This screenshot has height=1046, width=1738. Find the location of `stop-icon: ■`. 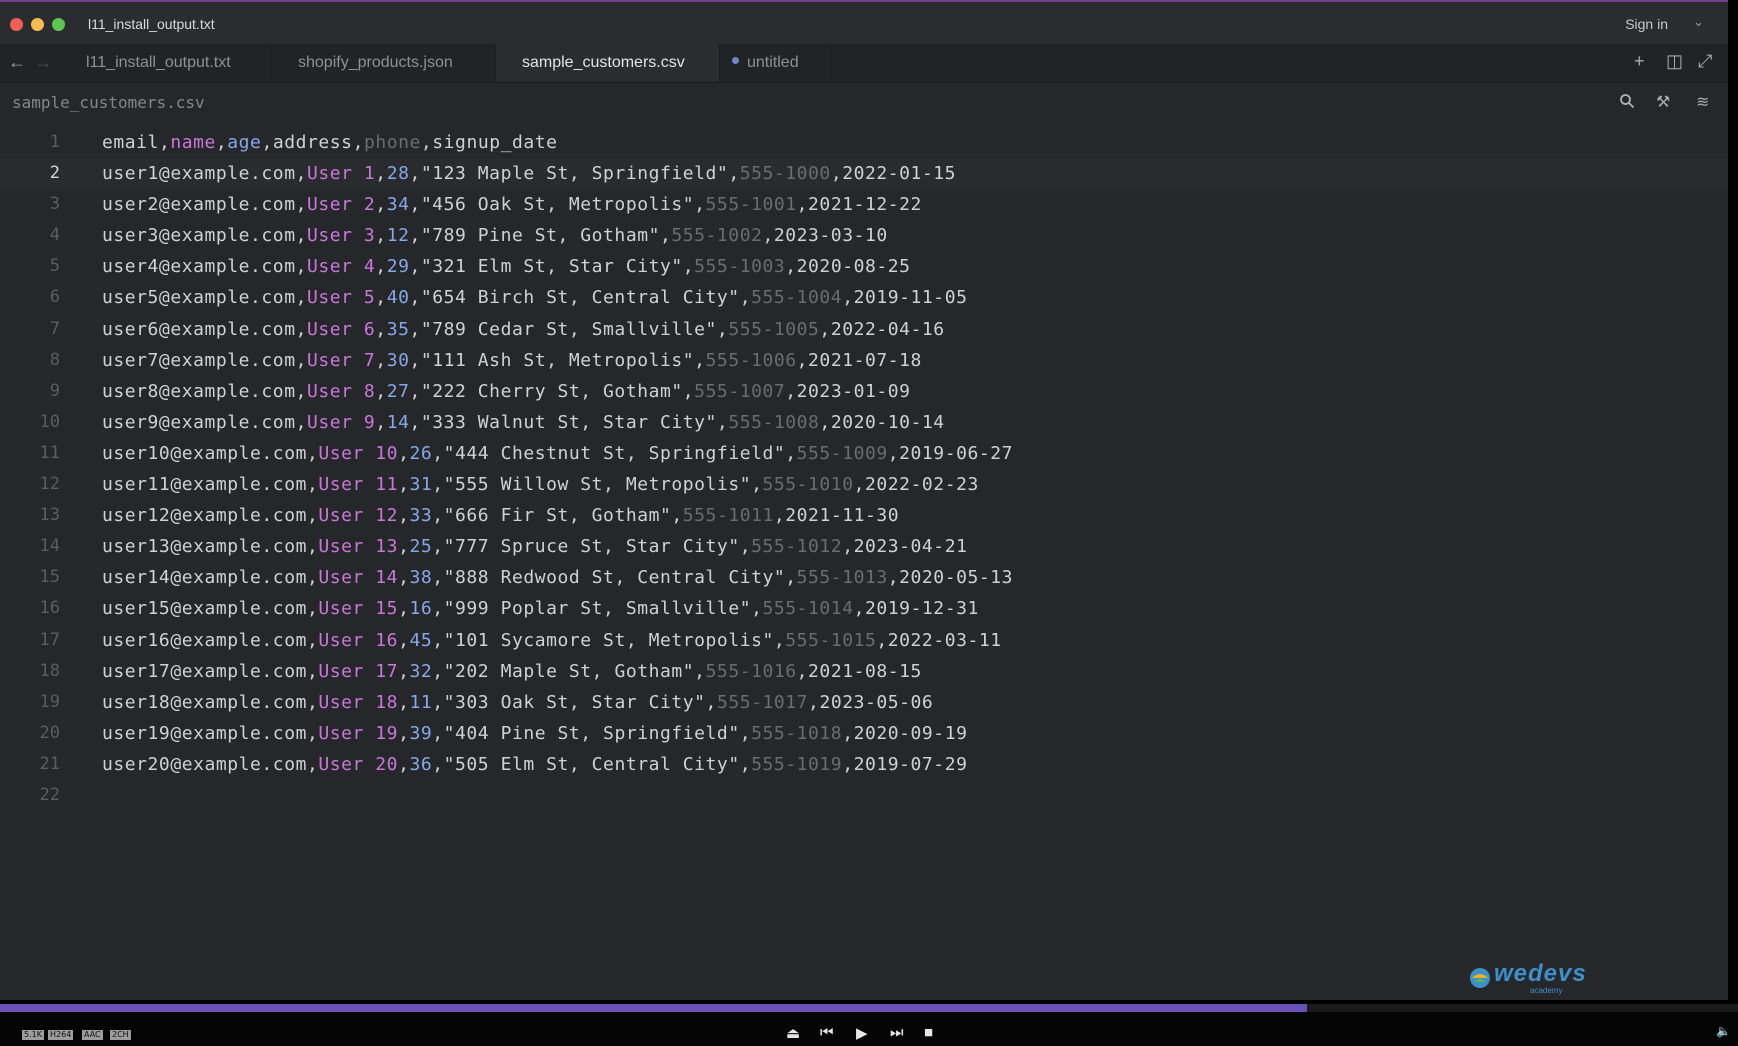

stop-icon: ■ is located at coordinates (928, 1032).